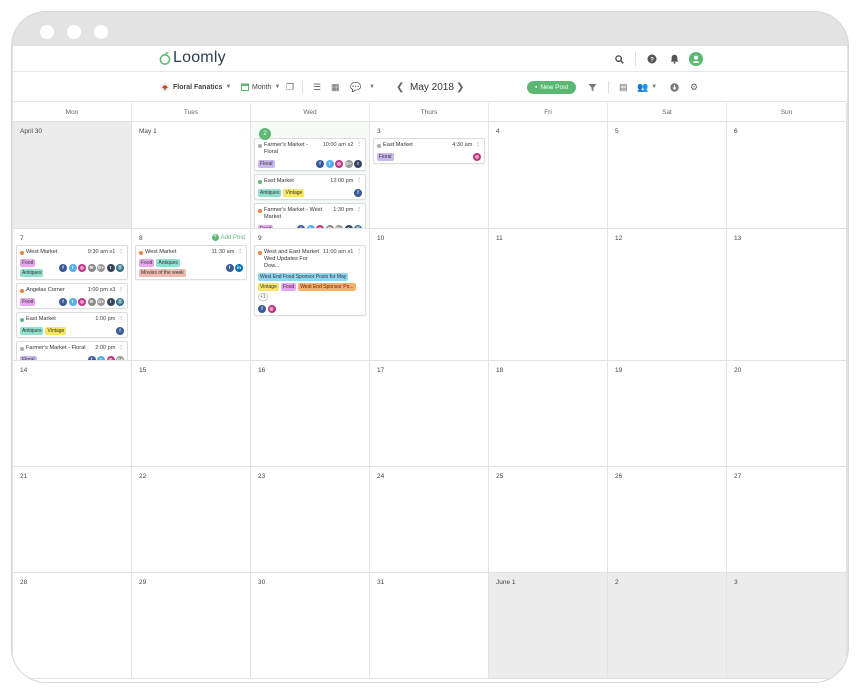 The width and height of the screenshot is (860, 693). I want to click on day-cell: 4, so click(548, 175).